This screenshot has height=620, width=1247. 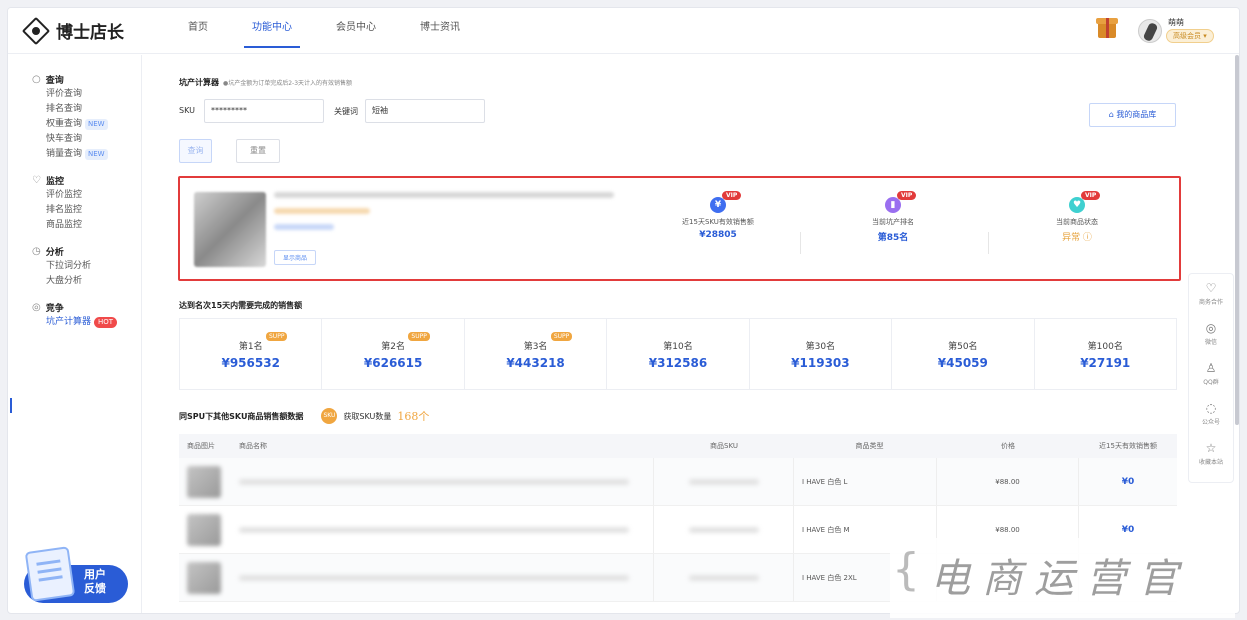 I want to click on product-image, so click(x=230, y=229).